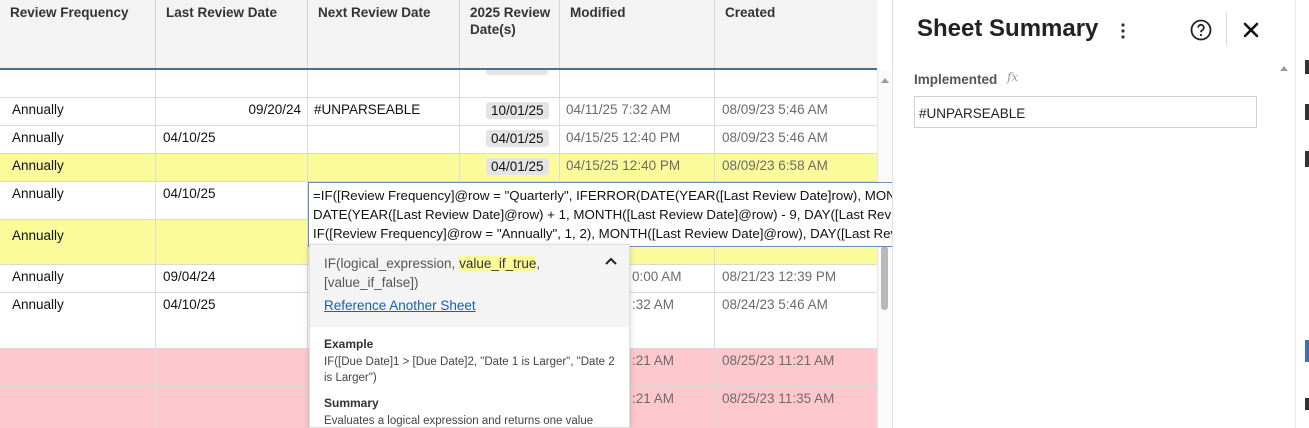 This screenshot has width=1309, height=428. What do you see at coordinates (232, 34) in the screenshot?
I see `column-header-last-review-date: Last Review Date` at bounding box center [232, 34].